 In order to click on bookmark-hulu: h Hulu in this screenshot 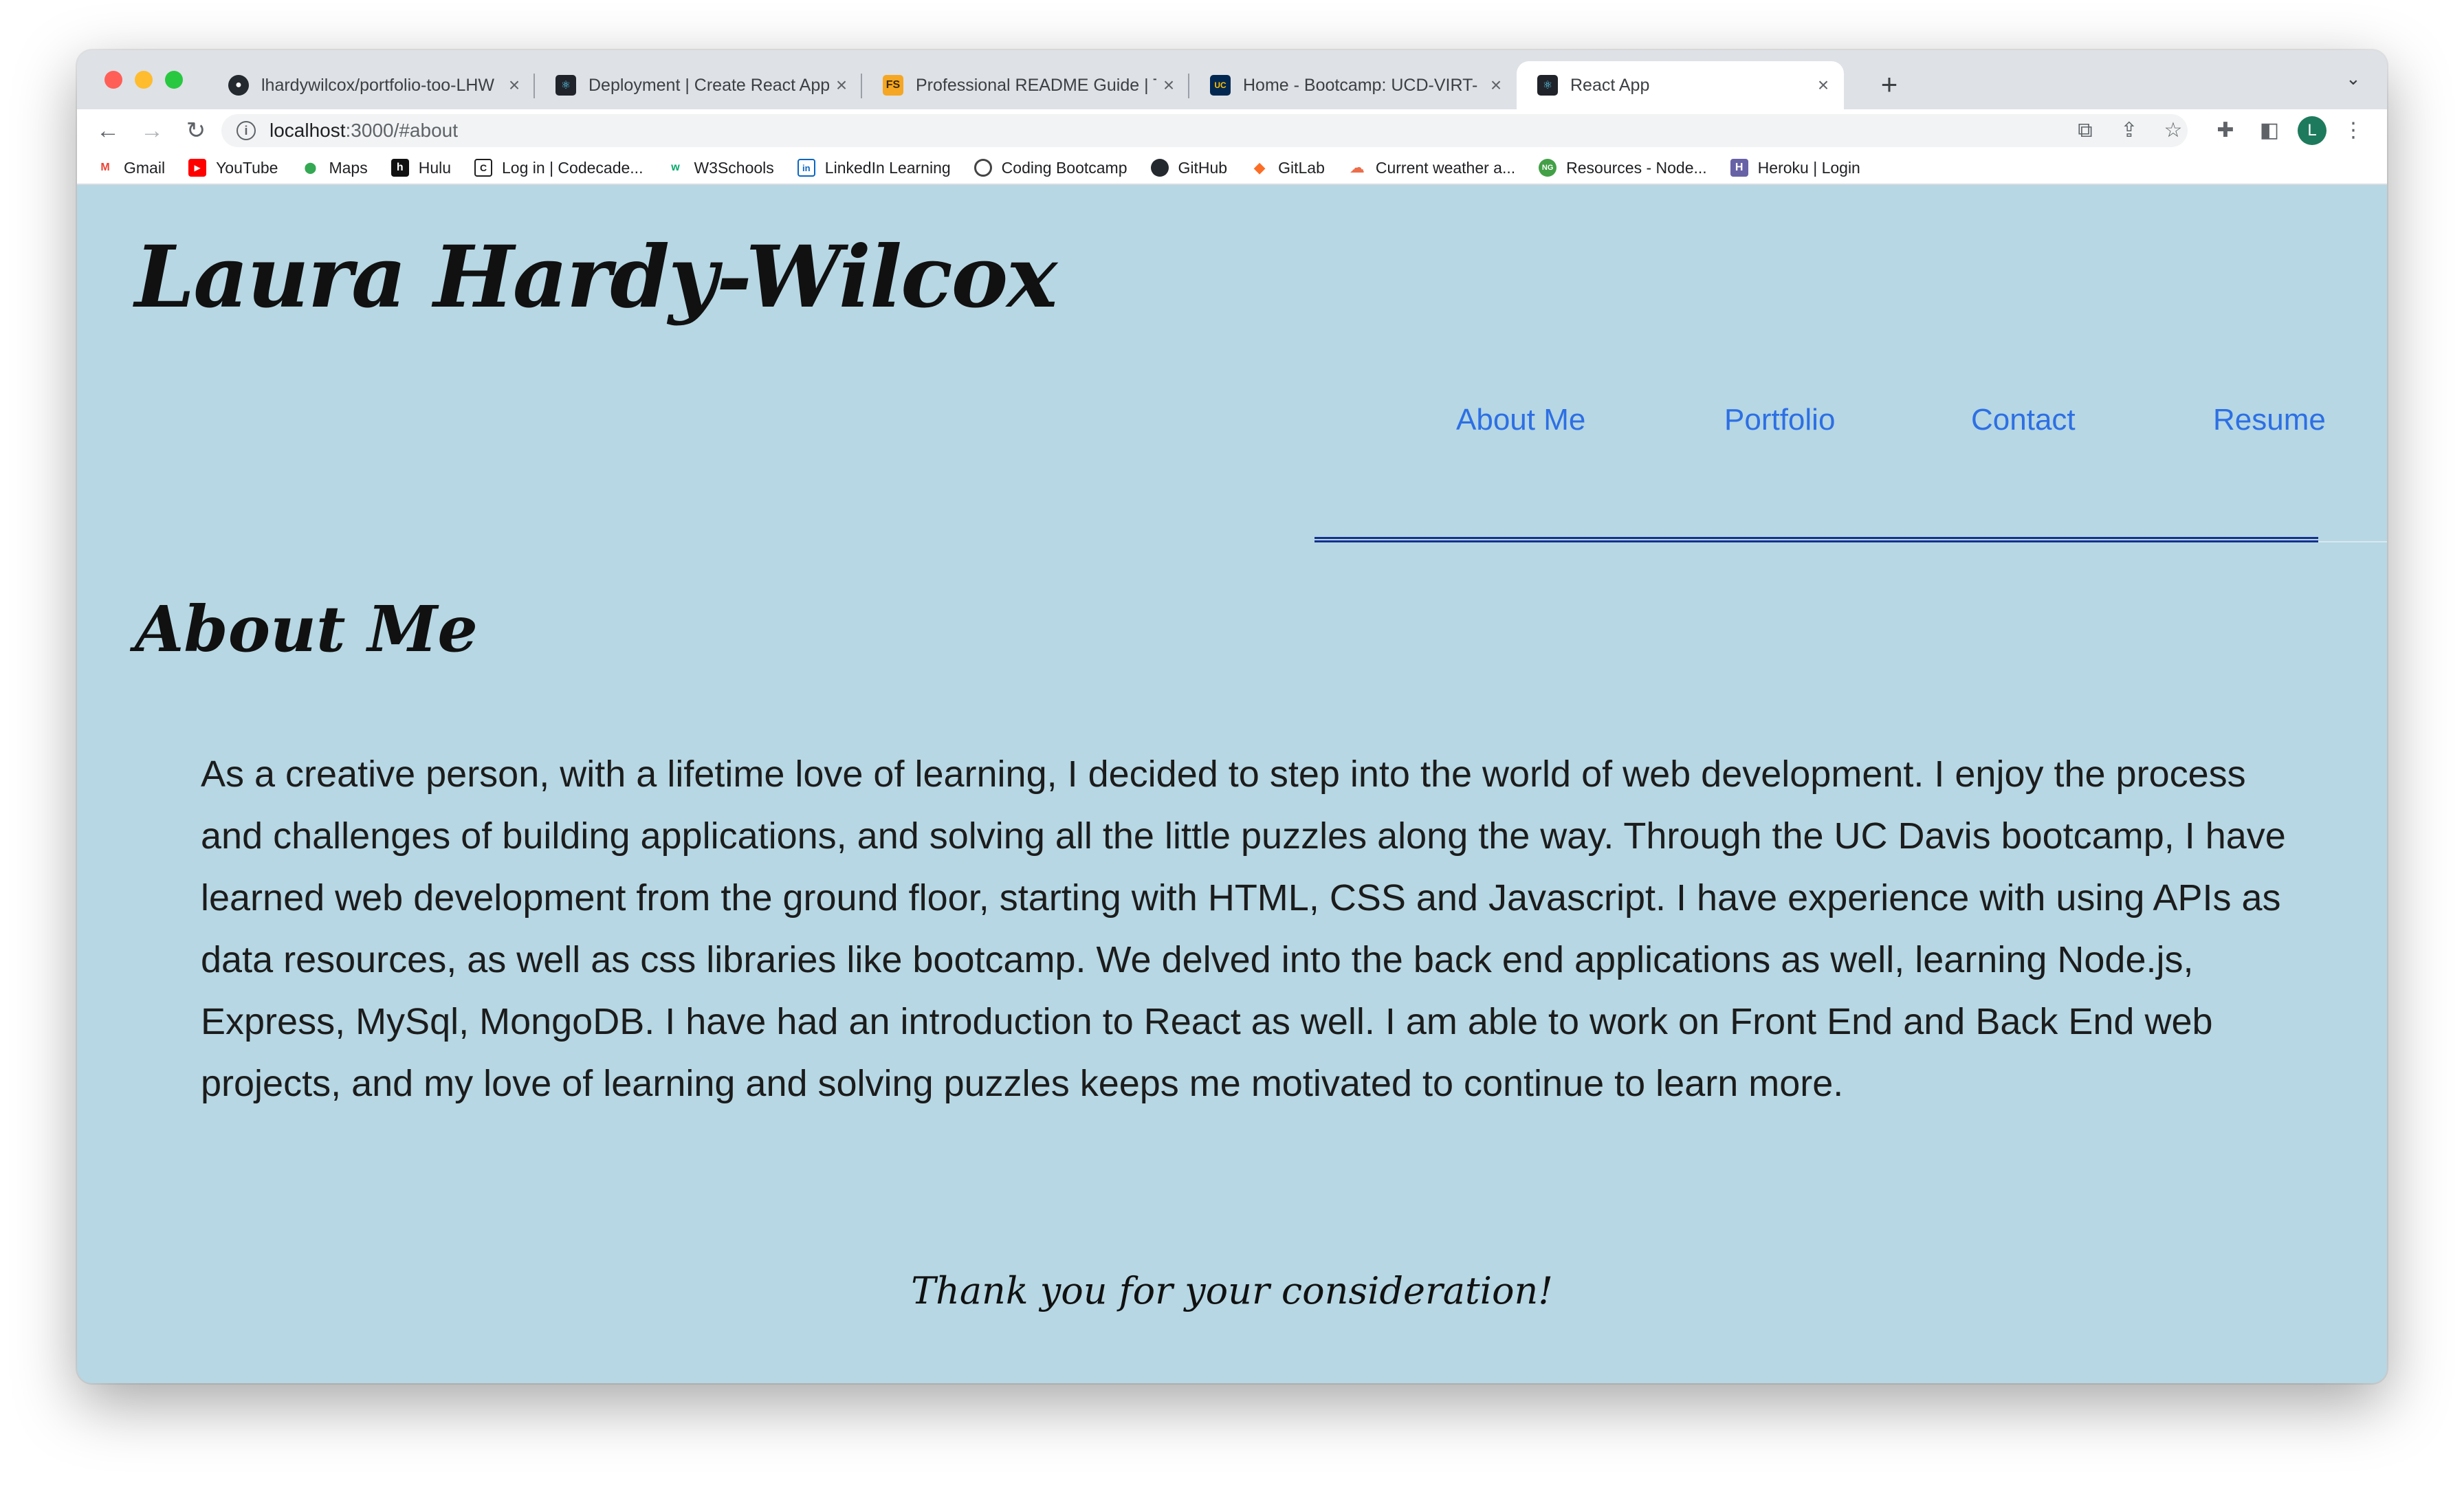, I will do `click(421, 167)`.